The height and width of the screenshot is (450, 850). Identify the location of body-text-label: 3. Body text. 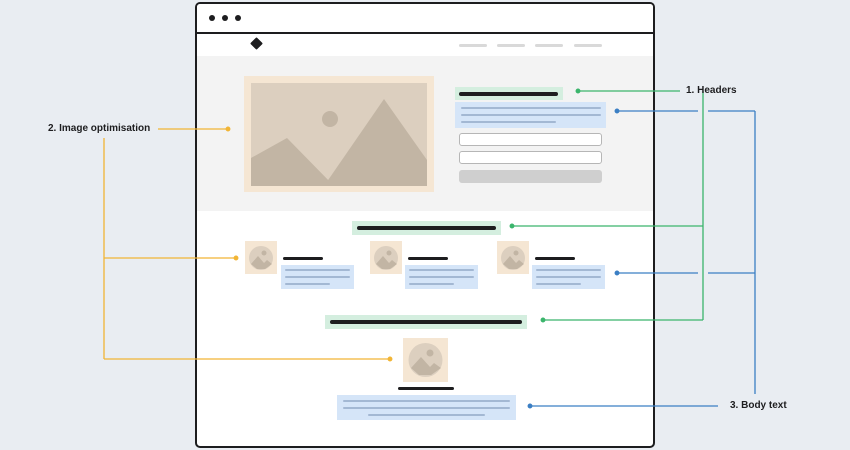
(758, 405).